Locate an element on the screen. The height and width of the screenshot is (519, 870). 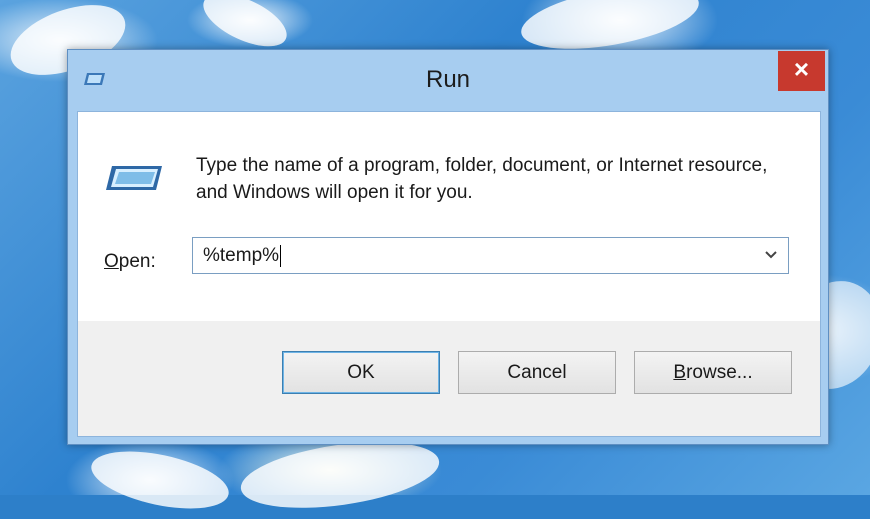
open-input-value: %temp% is located at coordinates (241, 255).